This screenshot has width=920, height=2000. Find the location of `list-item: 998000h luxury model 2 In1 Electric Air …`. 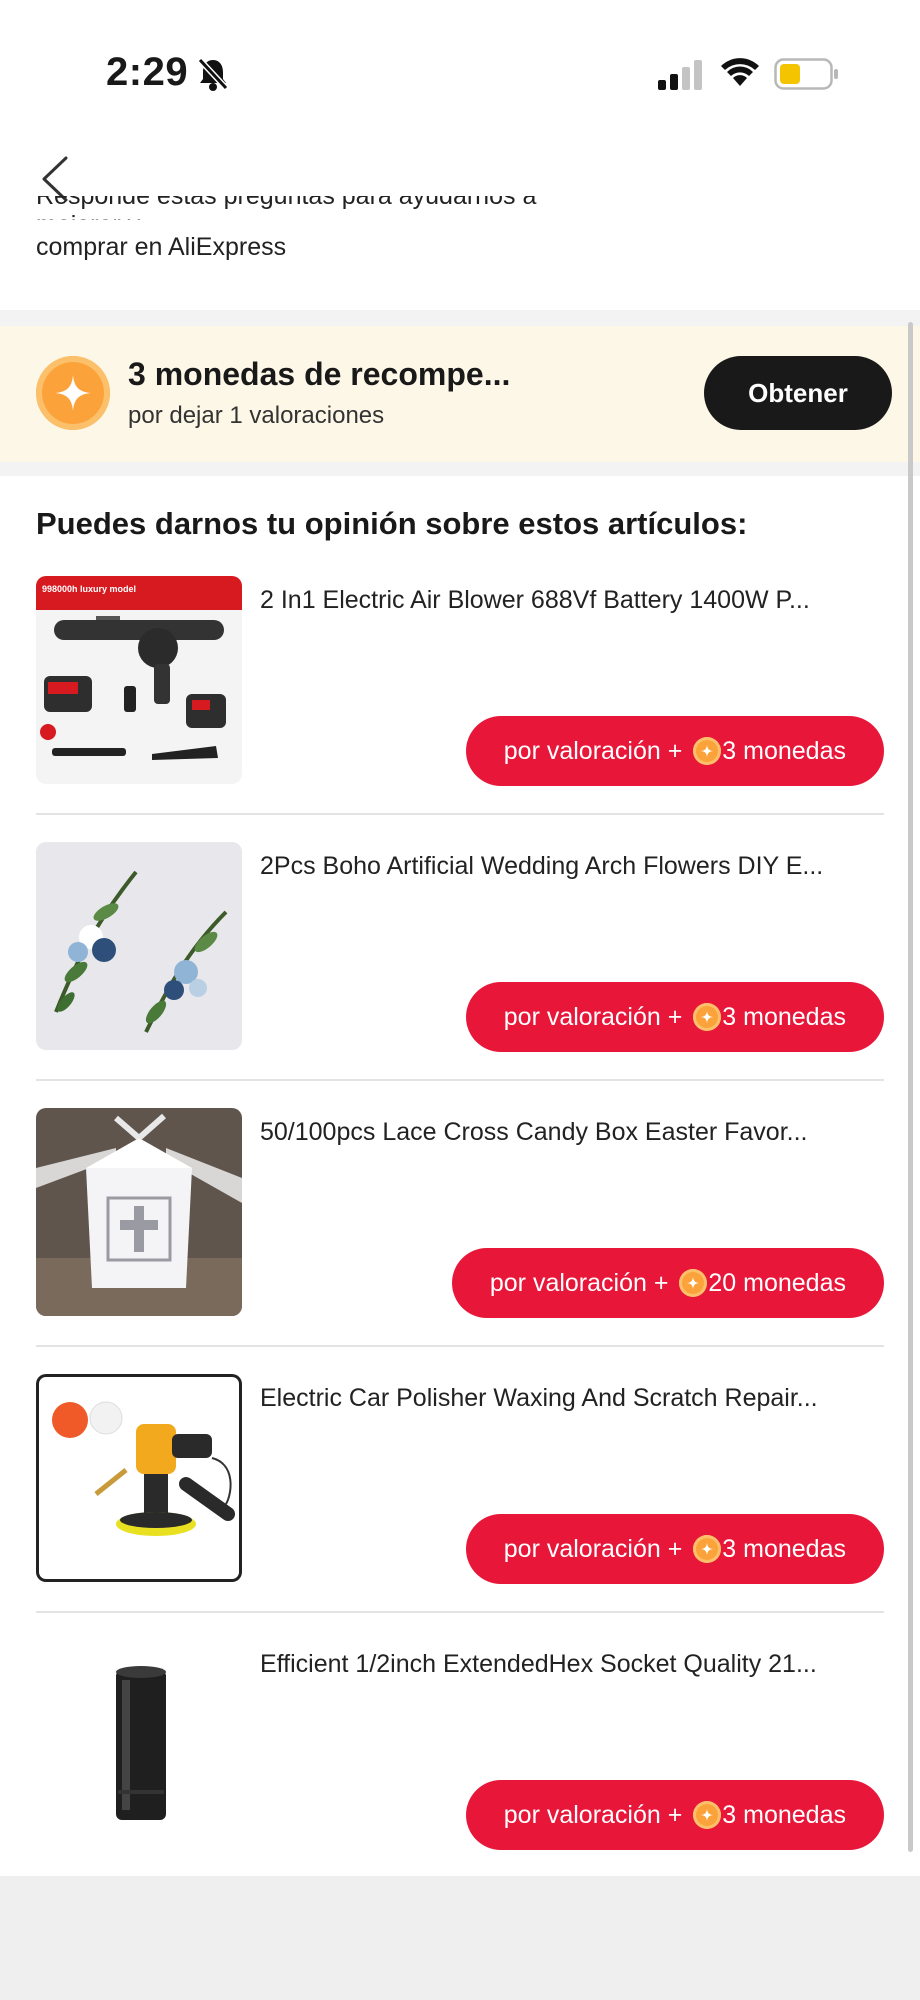

list-item: 998000h luxury model 2 In1 Electric Air … is located at coordinates (460, 708).